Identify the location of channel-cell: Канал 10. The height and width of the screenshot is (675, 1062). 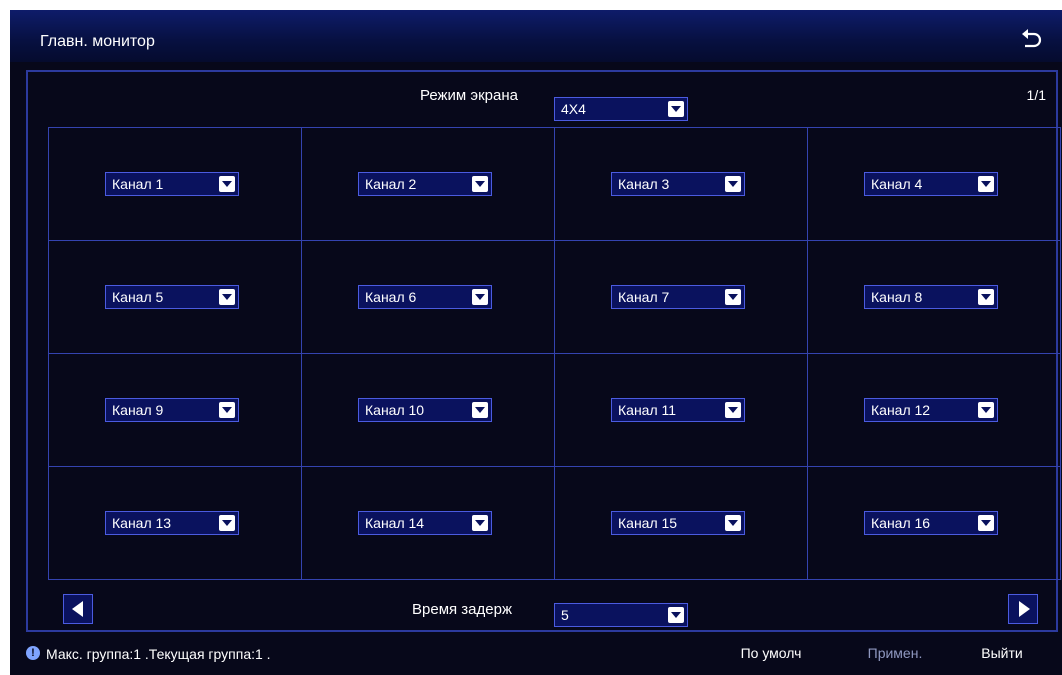
(428, 410).